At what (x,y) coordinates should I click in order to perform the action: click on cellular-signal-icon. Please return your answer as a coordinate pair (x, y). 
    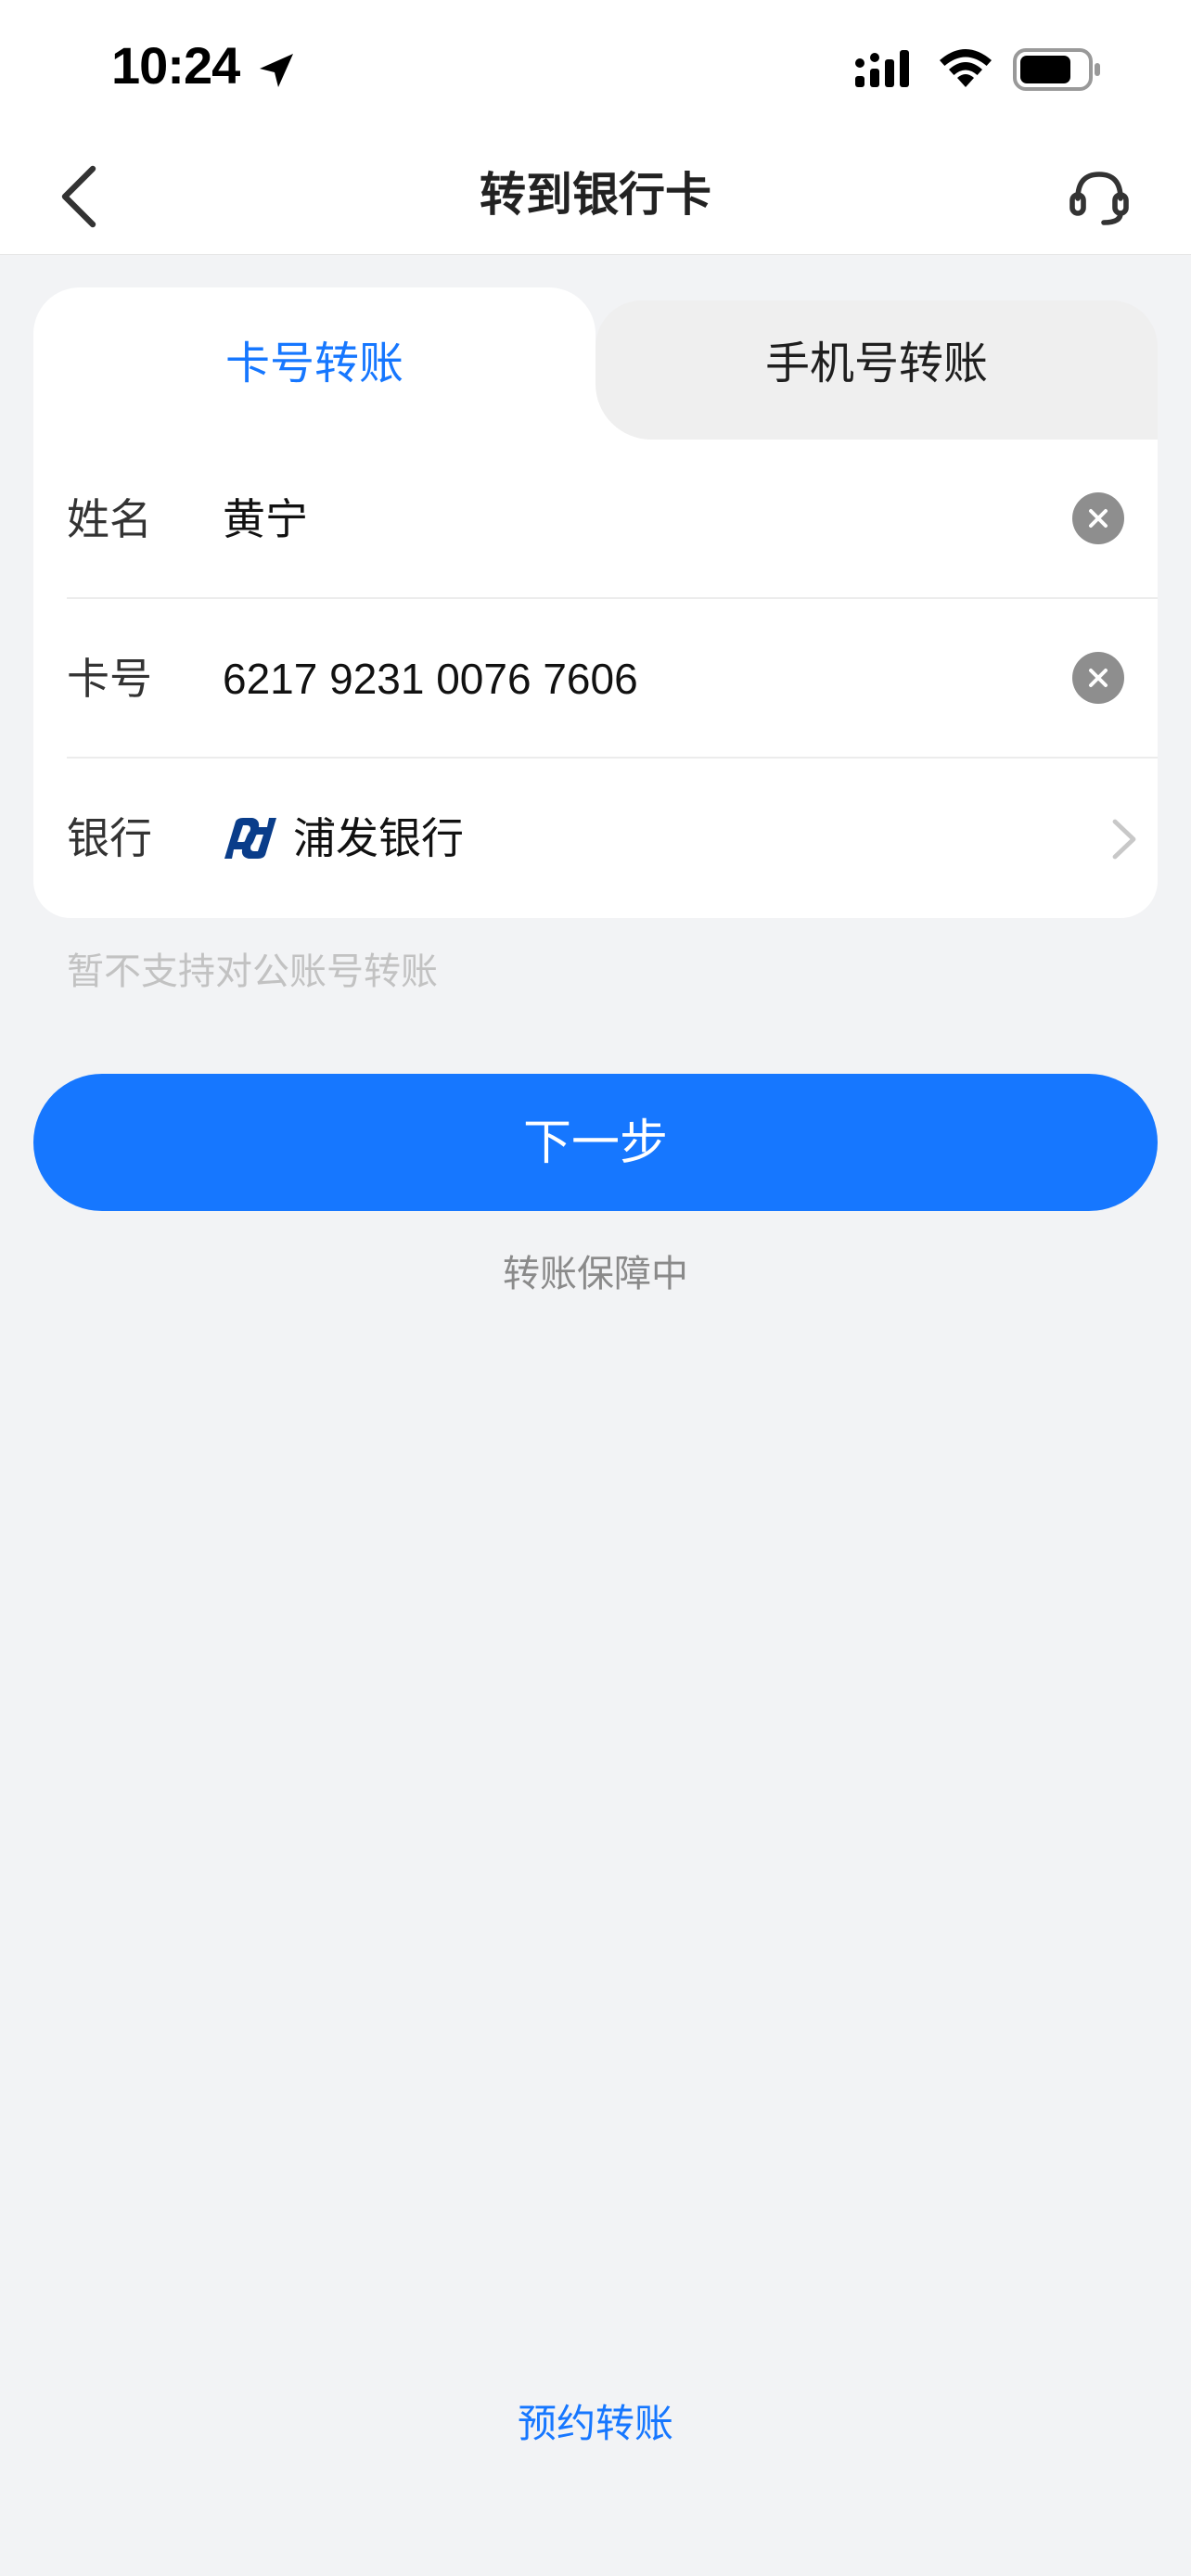
    Looking at the image, I should click on (882, 68).